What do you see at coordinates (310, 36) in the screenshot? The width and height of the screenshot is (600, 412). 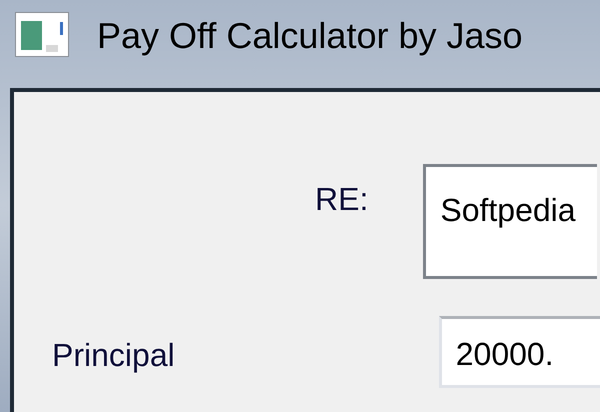 I see `window-title: Pay Off Calculator by Jaso` at bounding box center [310, 36].